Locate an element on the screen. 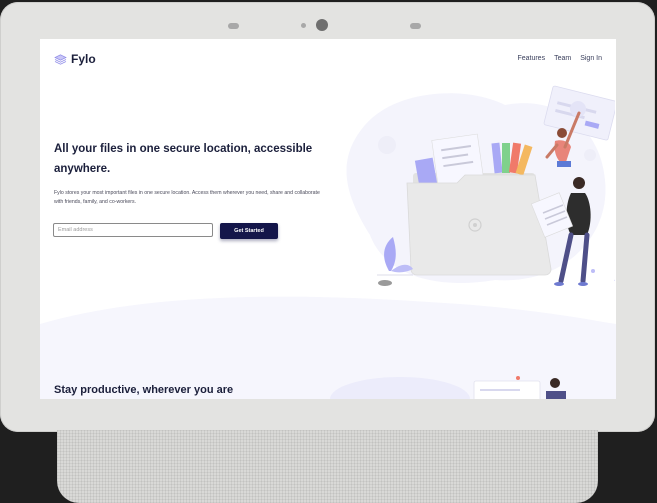 The height and width of the screenshot is (503, 657). logo-text: Fylo is located at coordinates (83, 59).